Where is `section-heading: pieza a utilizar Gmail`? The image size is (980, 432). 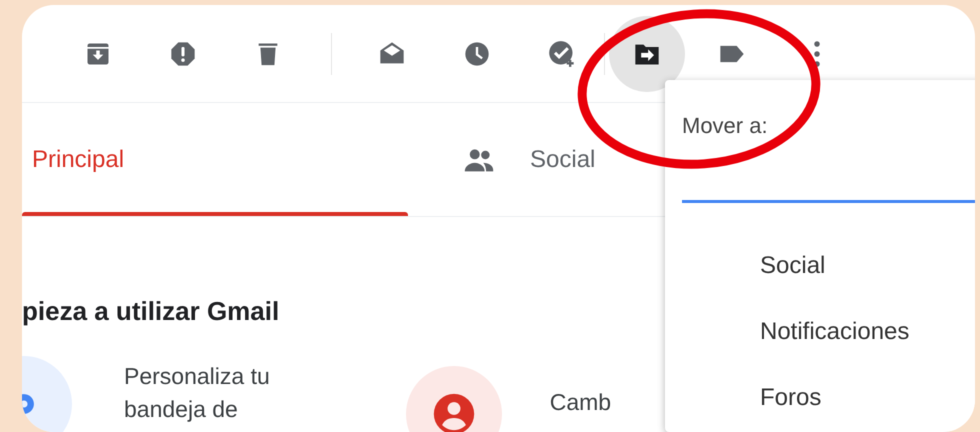
section-heading: pieza a utilizar Gmail is located at coordinates (151, 312).